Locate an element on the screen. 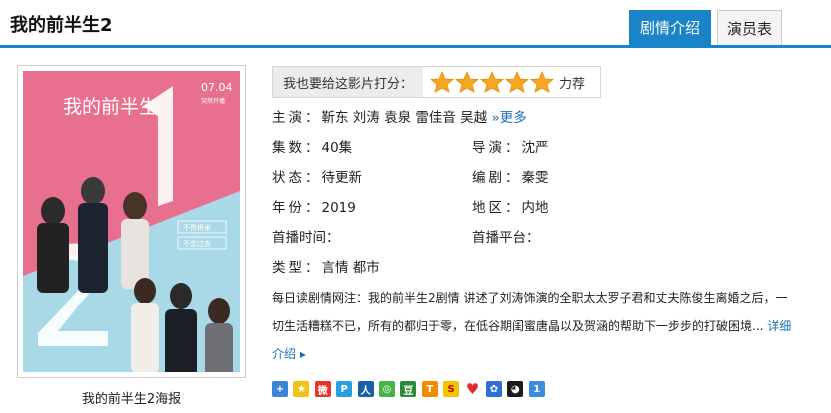  heart-icon: ♥ is located at coordinates (472, 389).